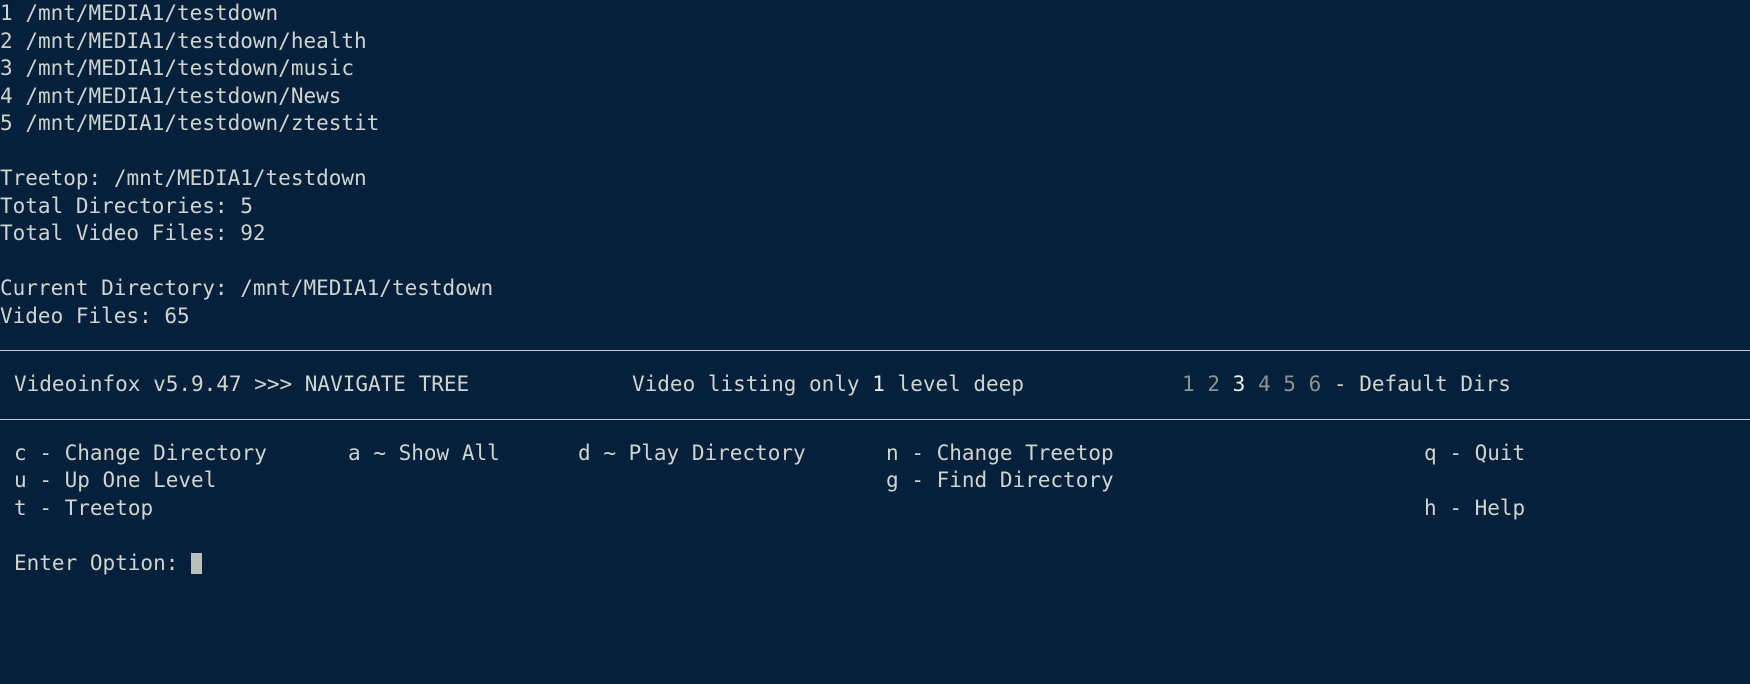  I want to click on video-files-label: Video Files:, so click(76, 315).